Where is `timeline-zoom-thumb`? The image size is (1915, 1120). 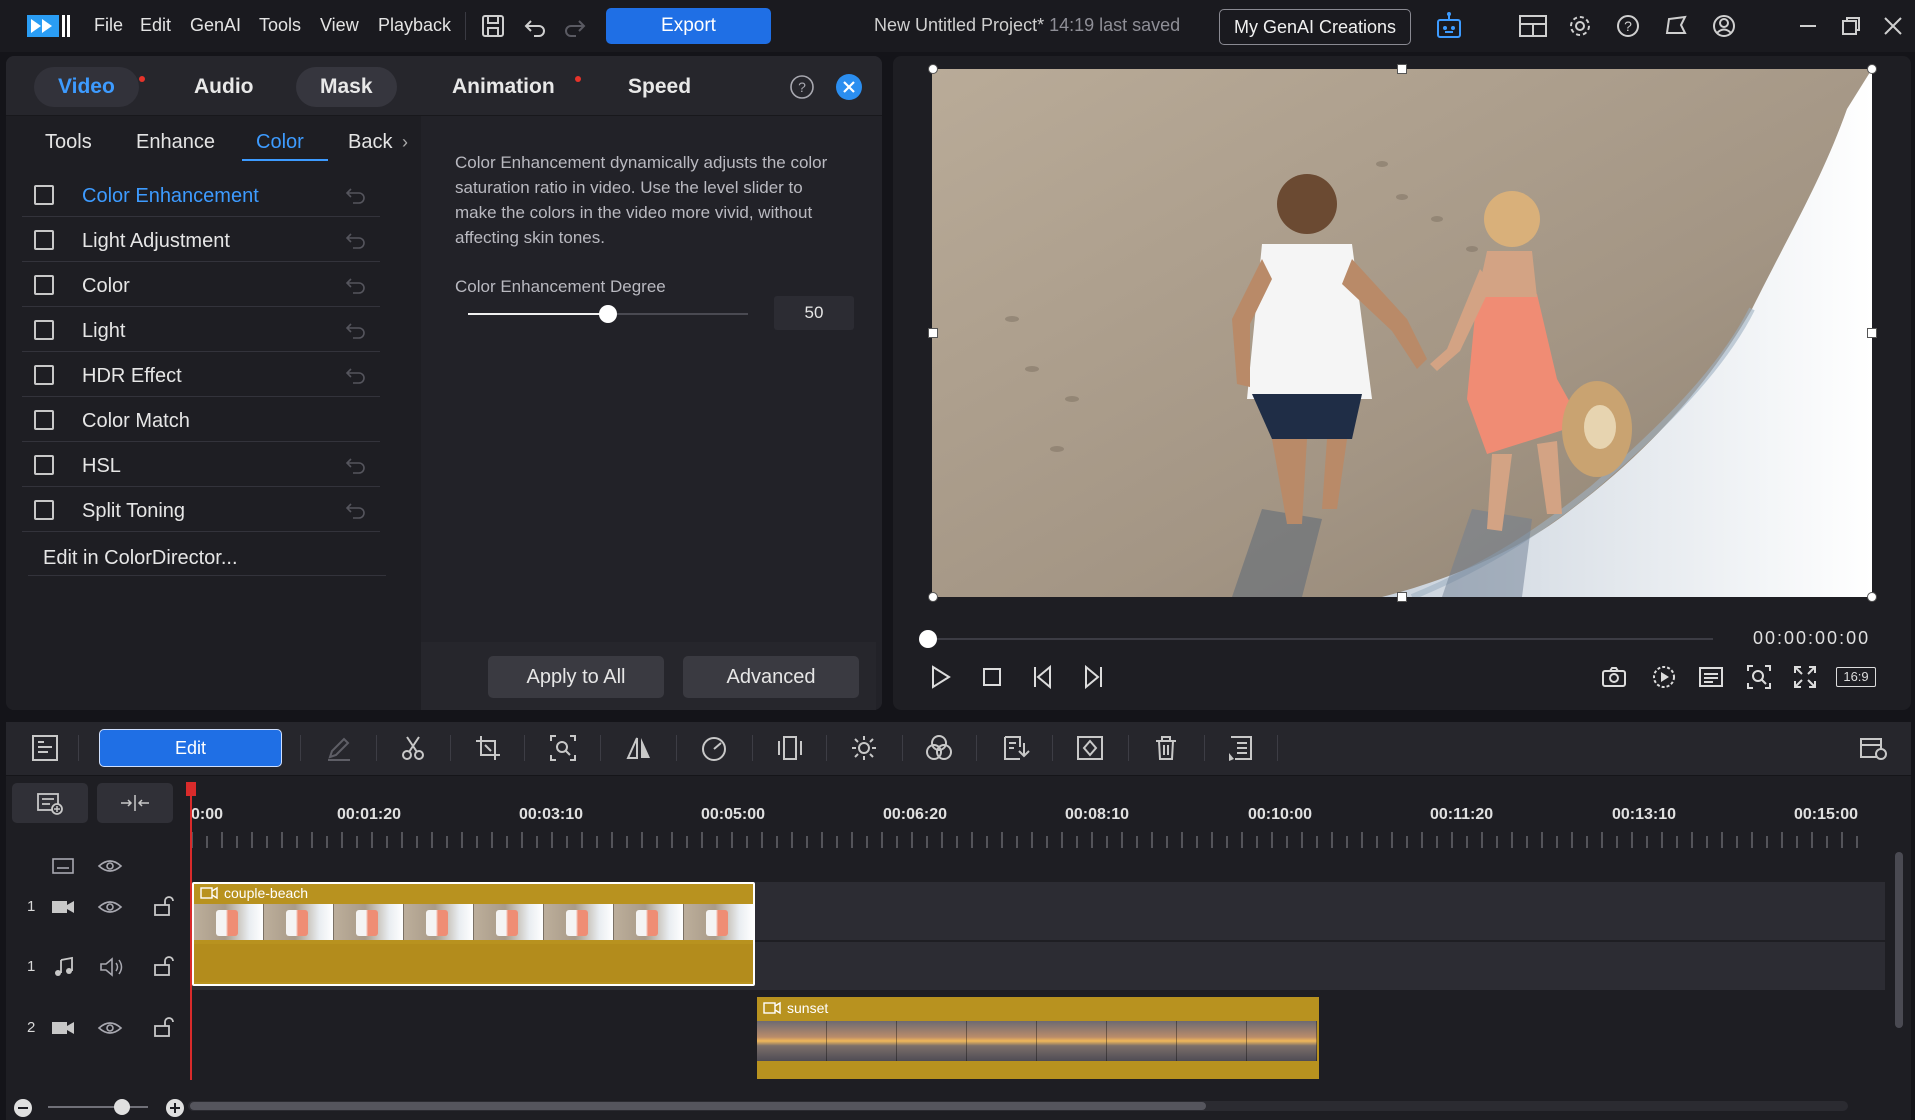
timeline-zoom-thumb is located at coordinates (122, 1107).